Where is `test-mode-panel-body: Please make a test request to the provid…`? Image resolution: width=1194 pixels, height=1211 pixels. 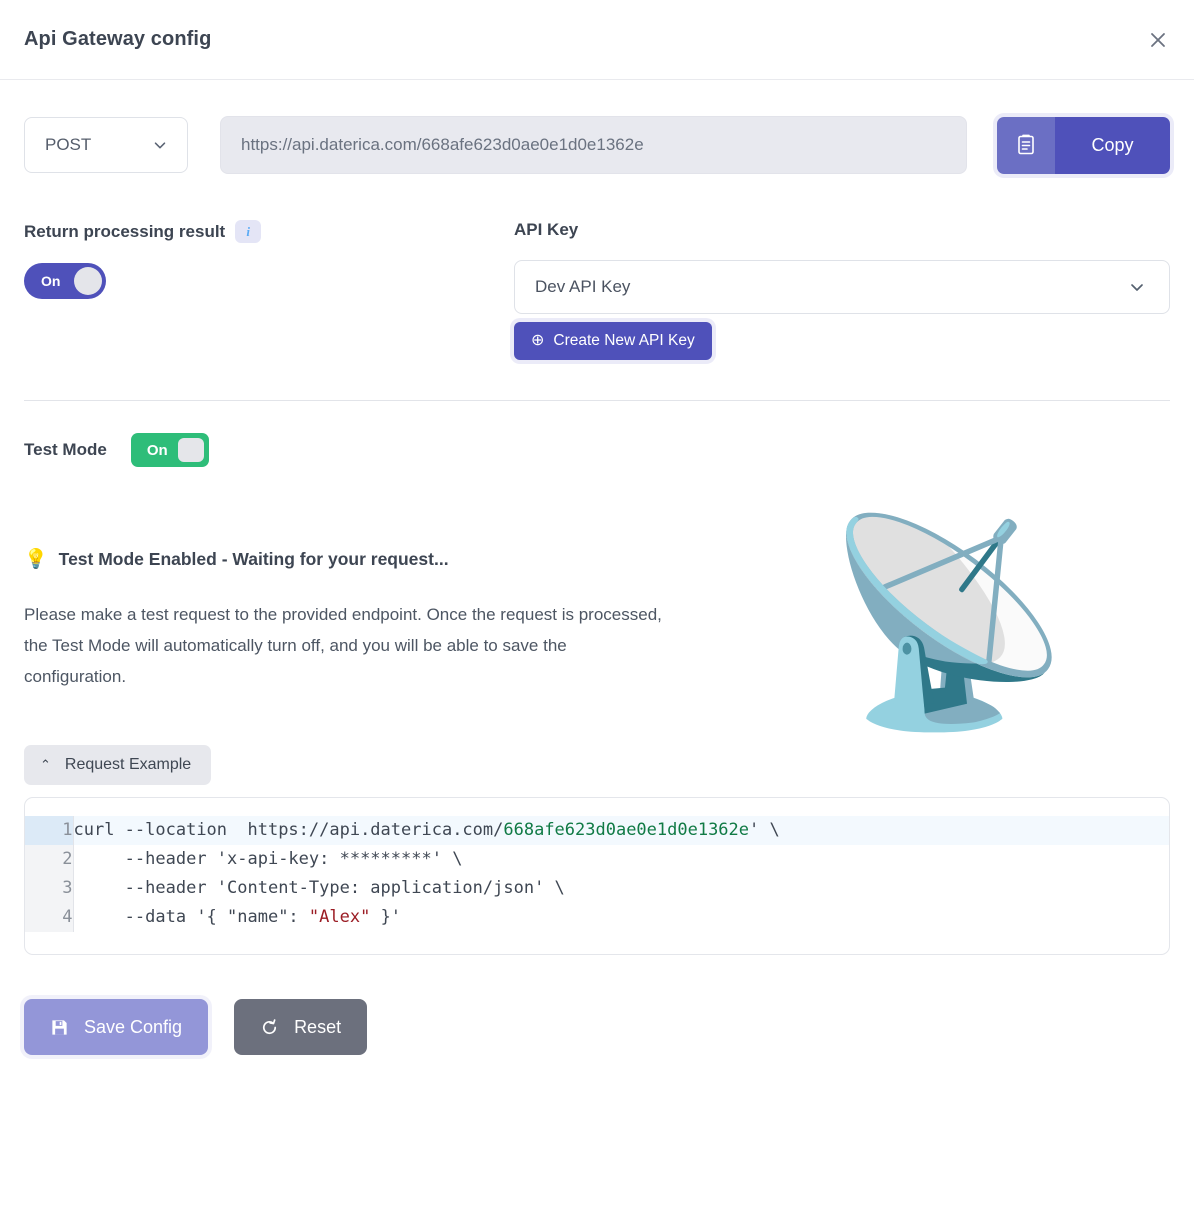
test-mode-panel-body: Please make a test request to the provid… is located at coordinates (343, 645).